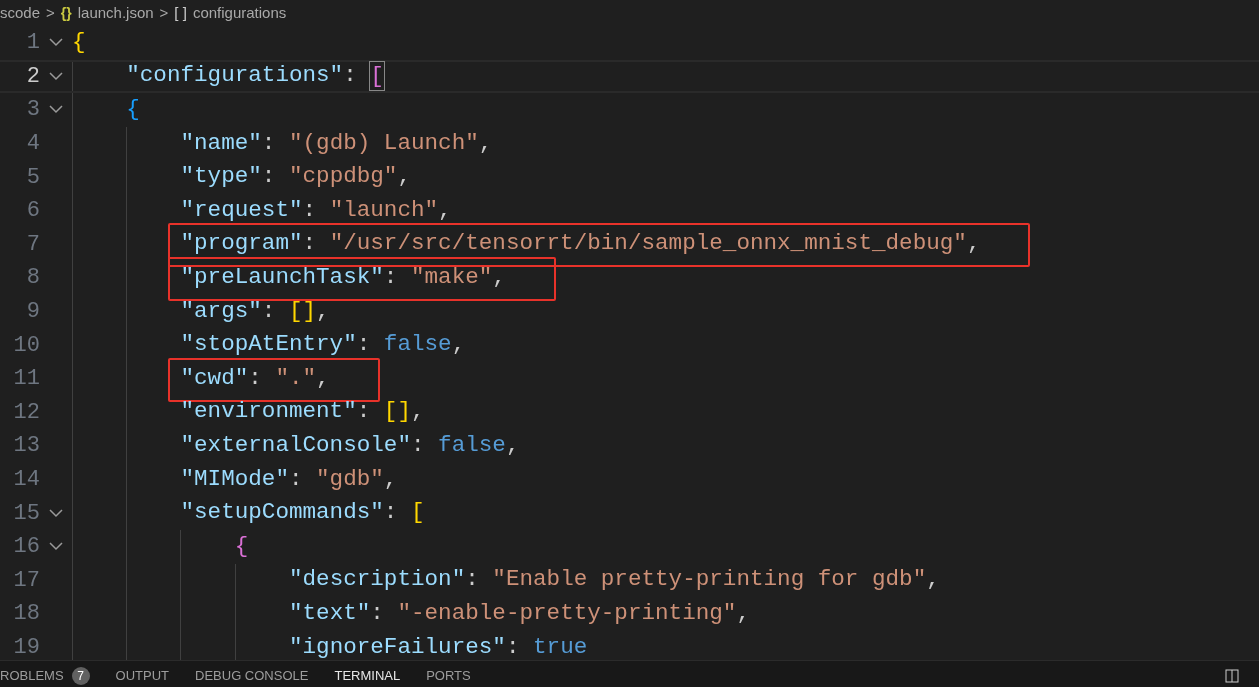 The height and width of the screenshot is (687, 1259). What do you see at coordinates (26, 446) in the screenshot?
I see `line-number: 13` at bounding box center [26, 446].